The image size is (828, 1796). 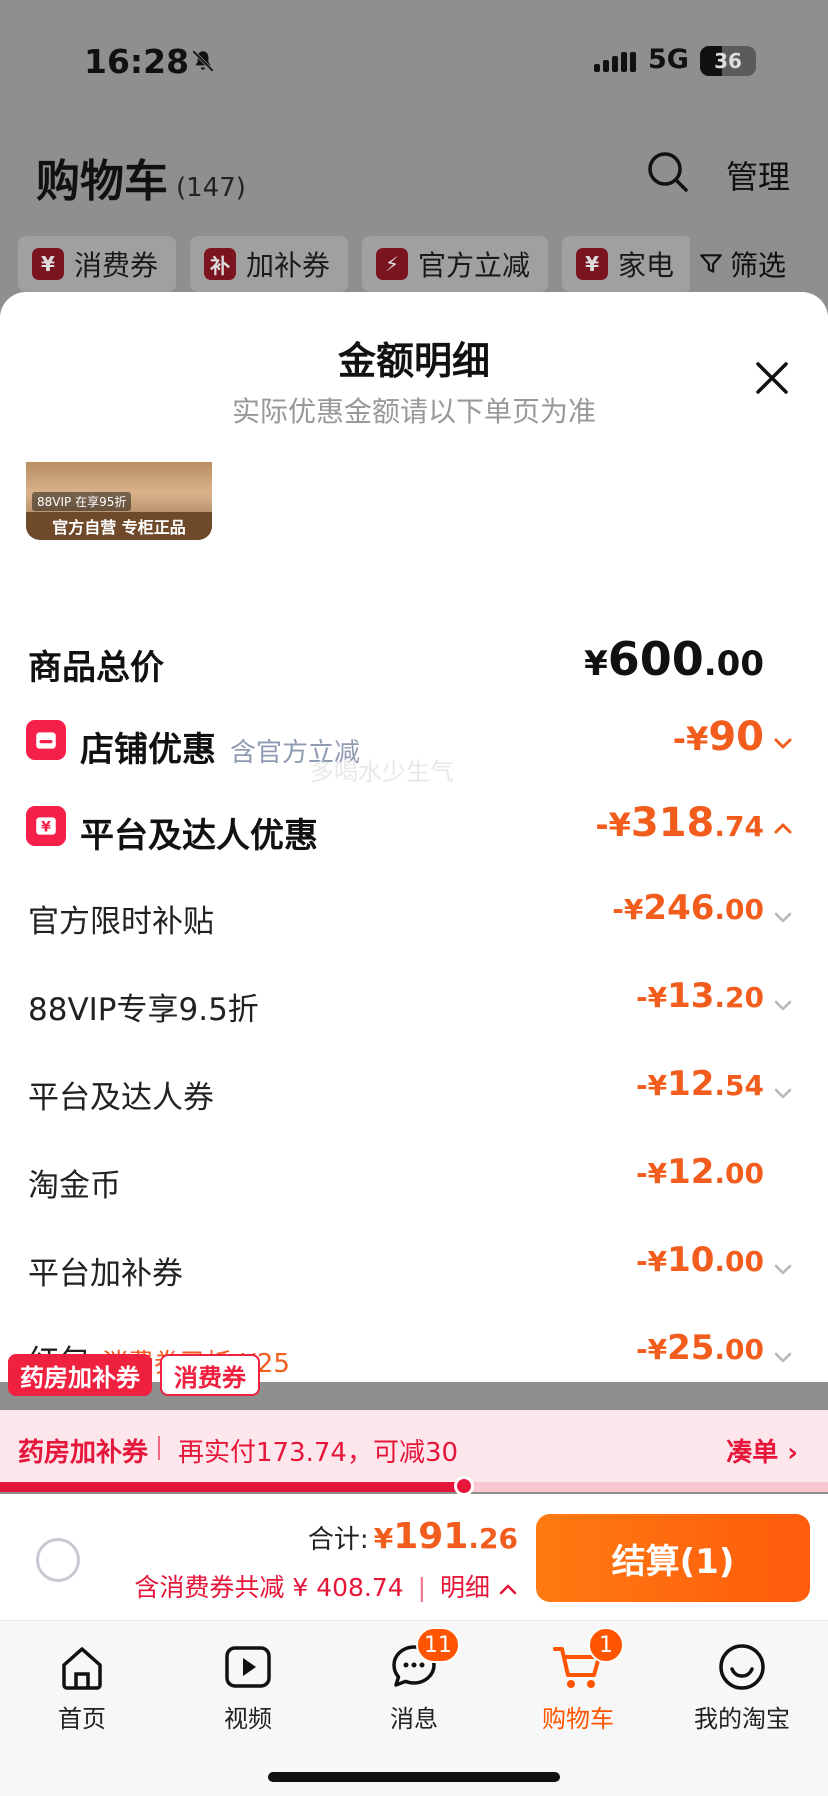 What do you see at coordinates (615, 62) in the screenshot?
I see `signal-icon` at bounding box center [615, 62].